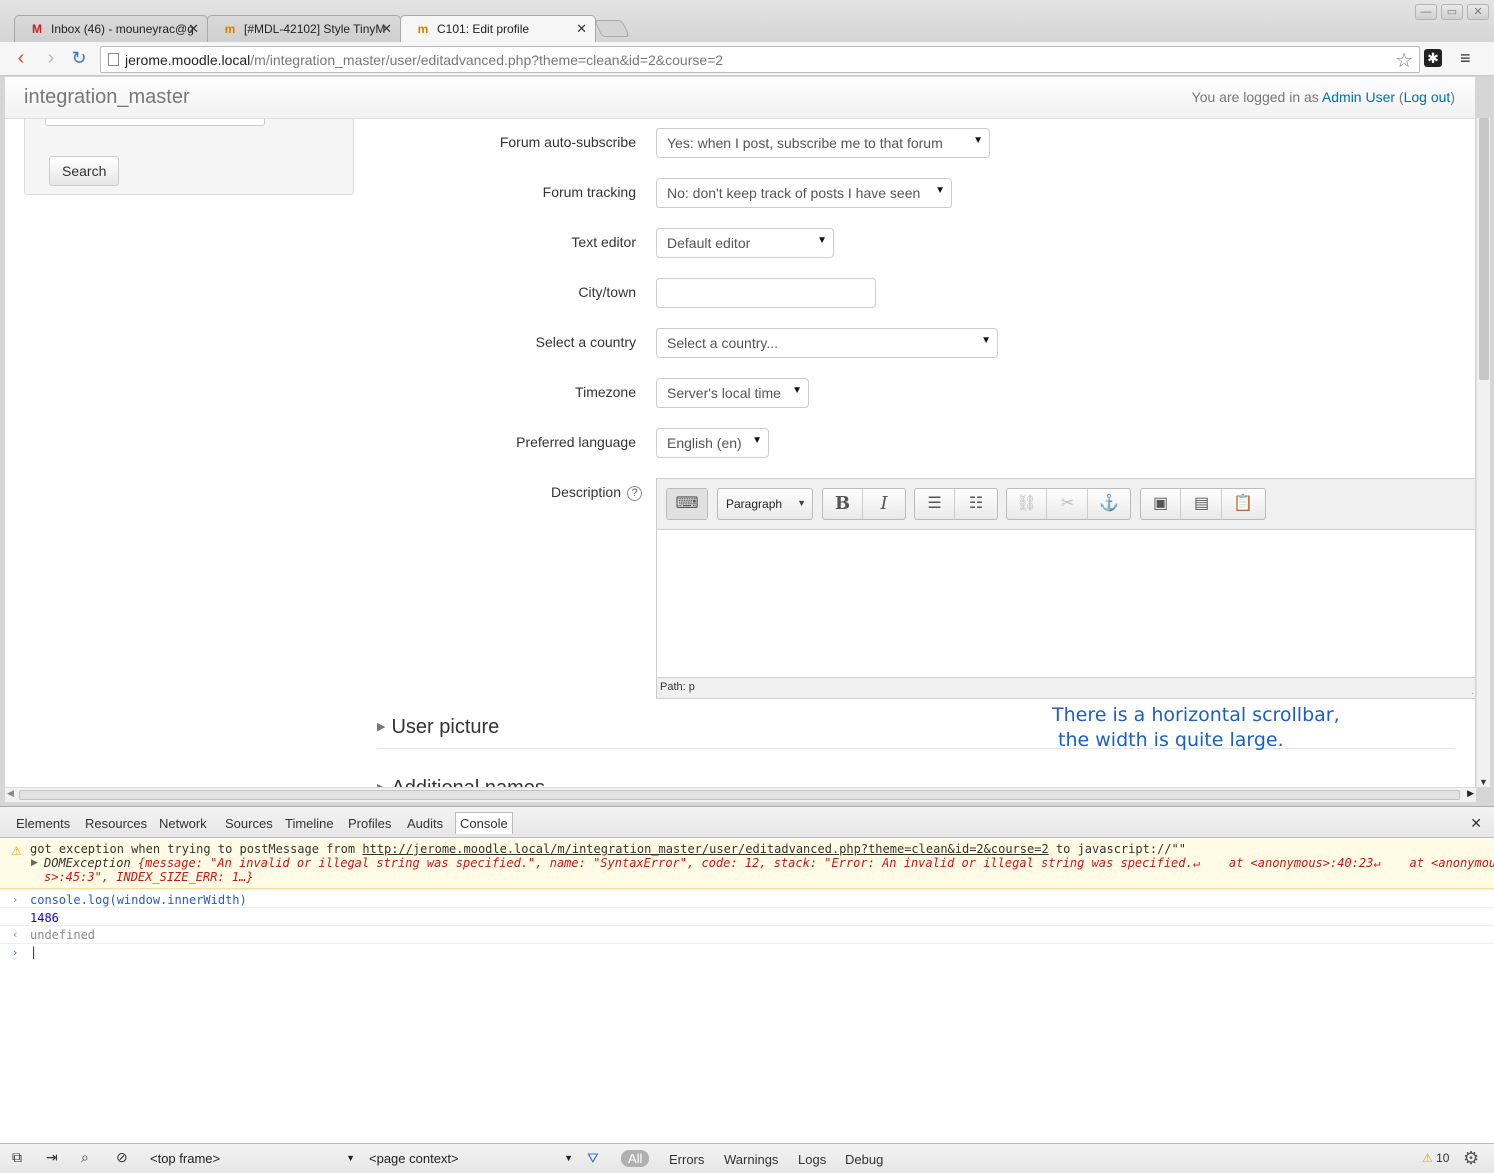 This screenshot has height=1173, width=1494. What do you see at coordinates (1483, 782) in the screenshot?
I see `scroll-down-icon: ▼` at bounding box center [1483, 782].